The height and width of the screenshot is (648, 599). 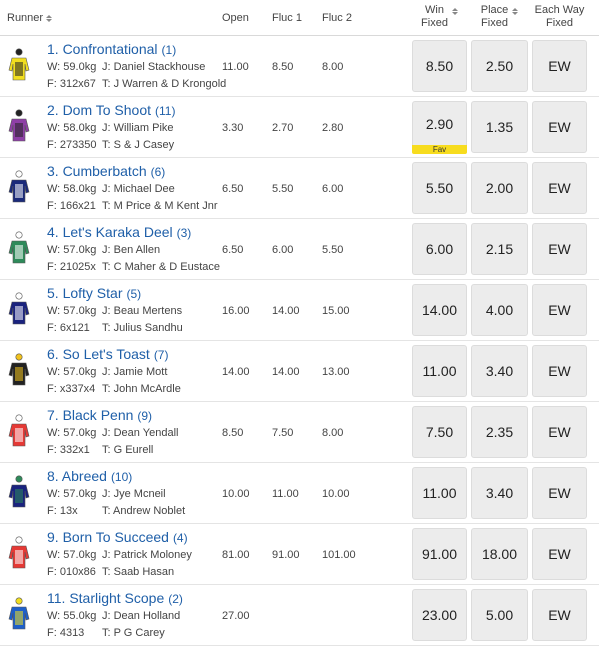 What do you see at coordinates (439, 123) in the screenshot?
I see `win-odds-button: 2.90` at bounding box center [439, 123].